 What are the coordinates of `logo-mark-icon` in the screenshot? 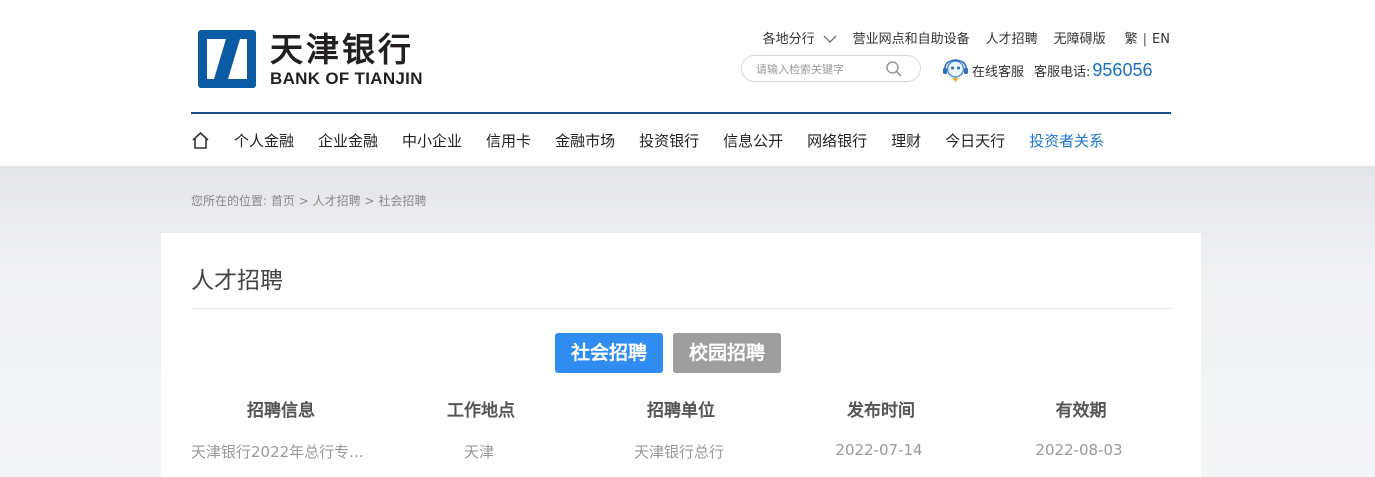 It's located at (227, 59).